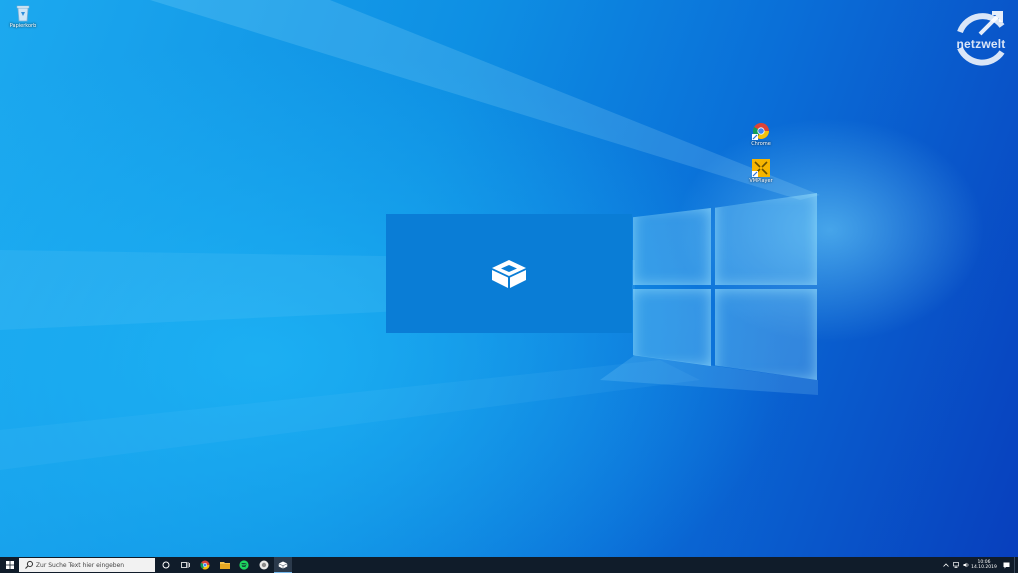 The height and width of the screenshot is (573, 1018). I want to click on desktop-icon-label: Chrome, so click(761, 144).